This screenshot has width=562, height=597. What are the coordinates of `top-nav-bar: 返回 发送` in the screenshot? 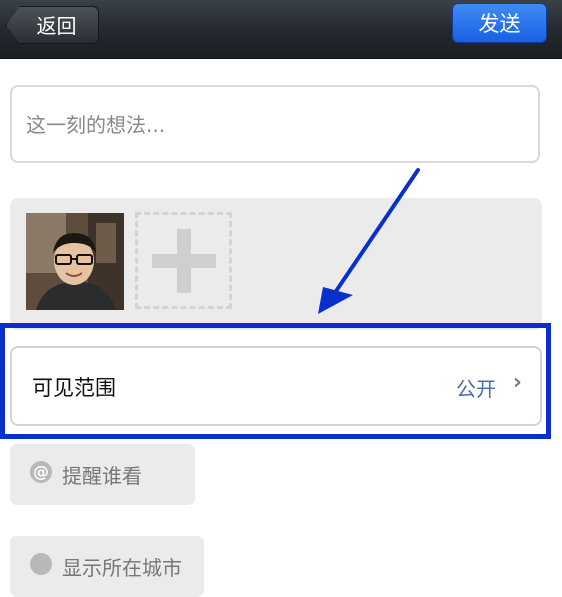 It's located at (281, 29).